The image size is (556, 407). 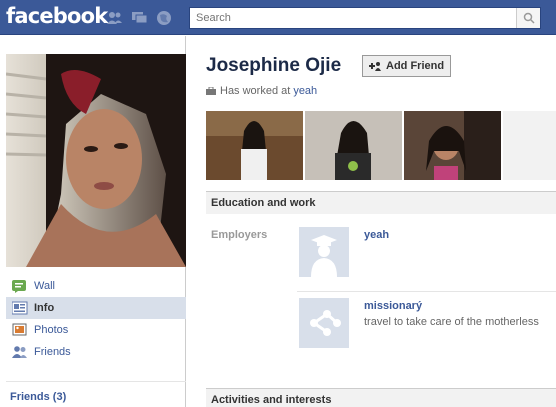 I want to click on wall-icon, so click(x=19, y=286).